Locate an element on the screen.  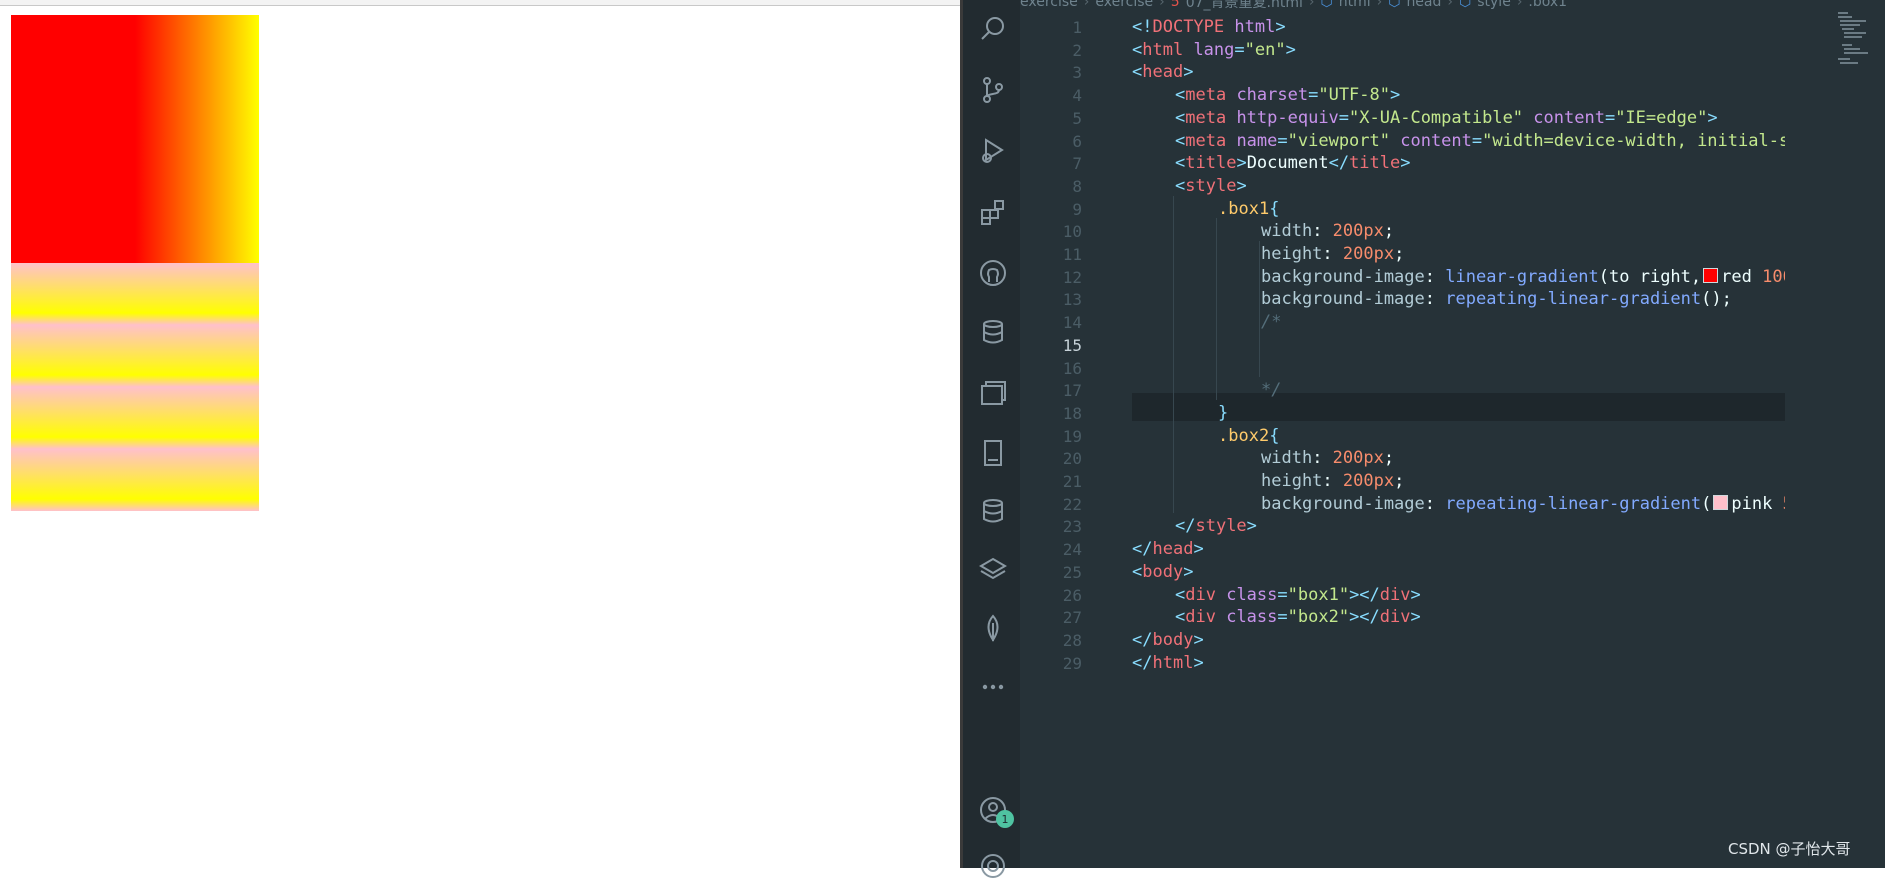
breadcrumb-item: 07_背景重复.html is located at coordinates (1244, 6).